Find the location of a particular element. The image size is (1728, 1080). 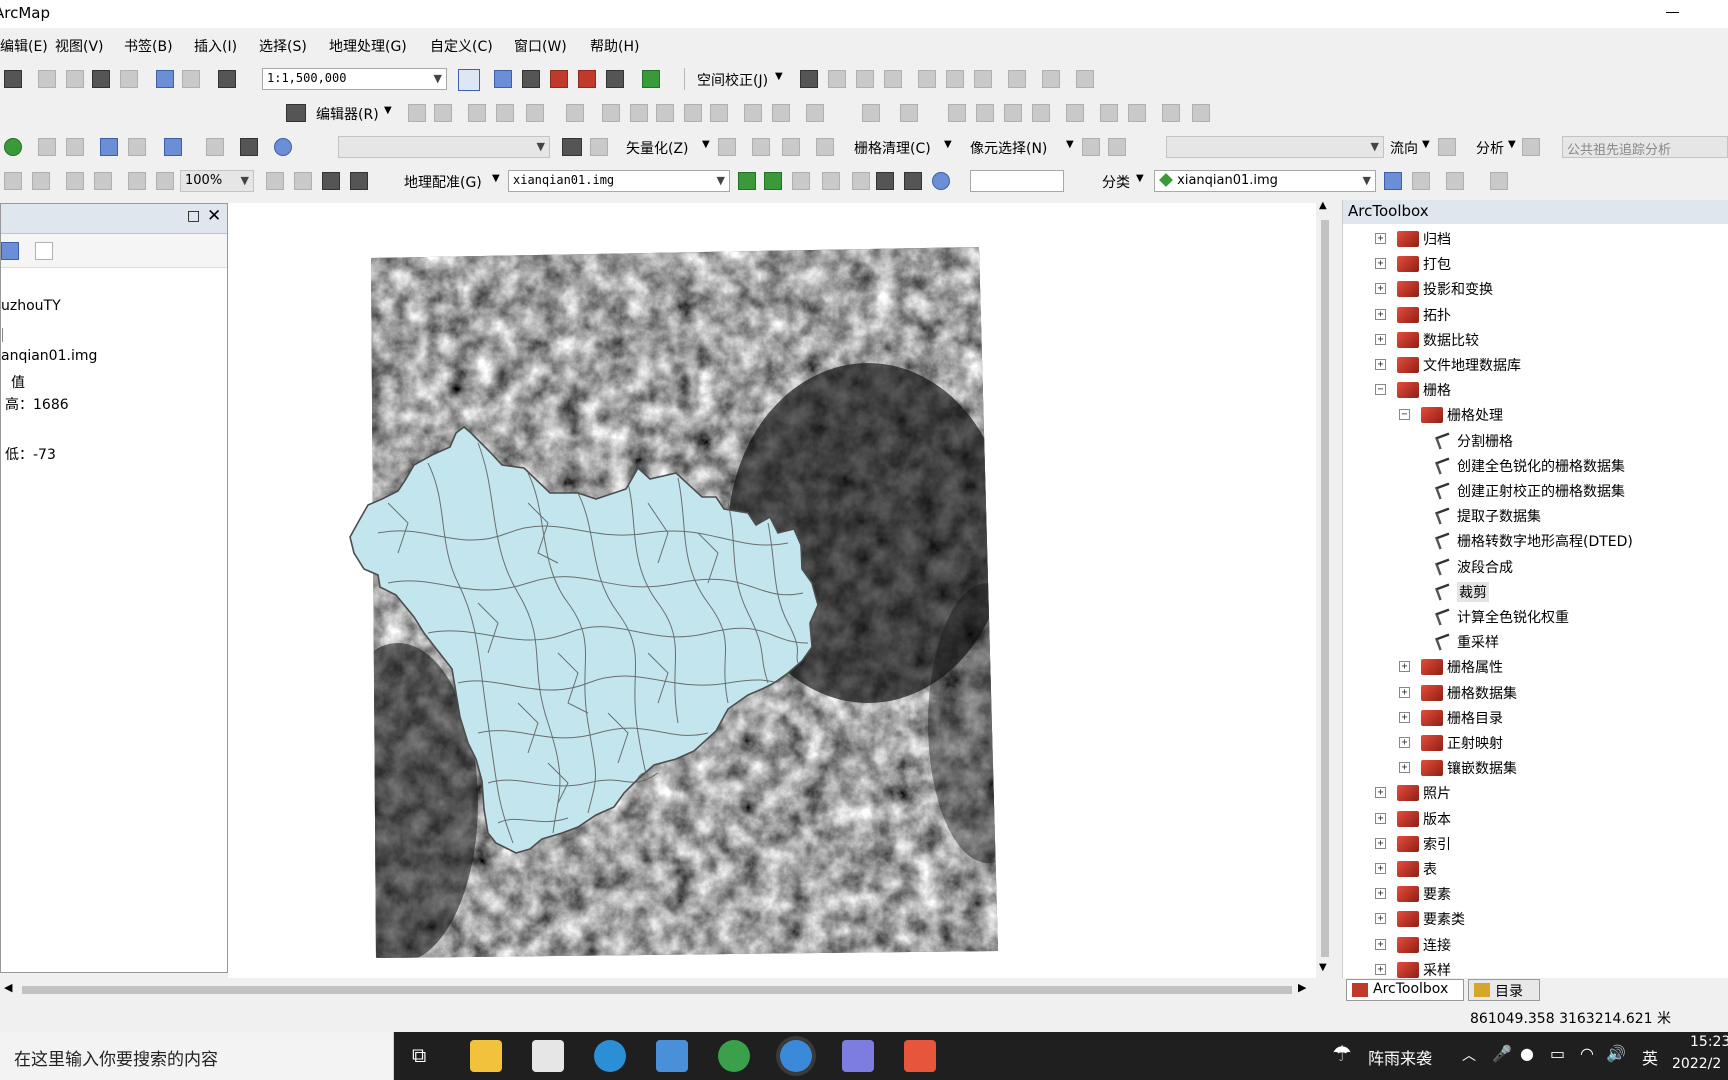

copy-icon is located at coordinates (75, 79).